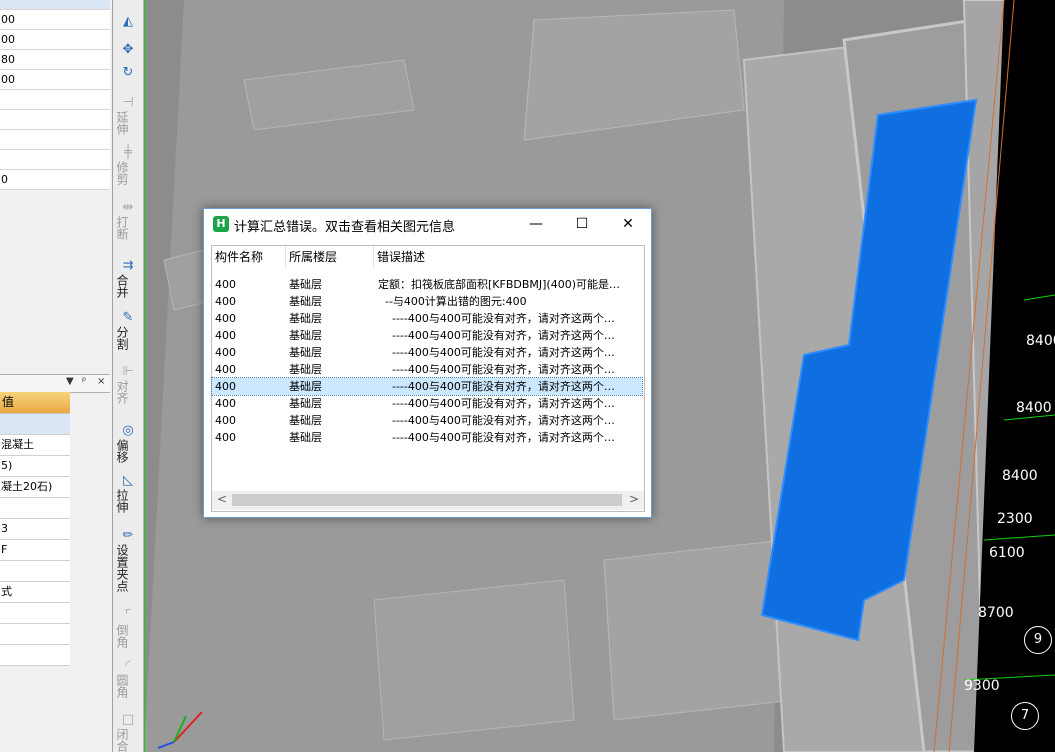  What do you see at coordinates (55, 60) in the screenshot?
I see `property-value: 80` at bounding box center [55, 60].